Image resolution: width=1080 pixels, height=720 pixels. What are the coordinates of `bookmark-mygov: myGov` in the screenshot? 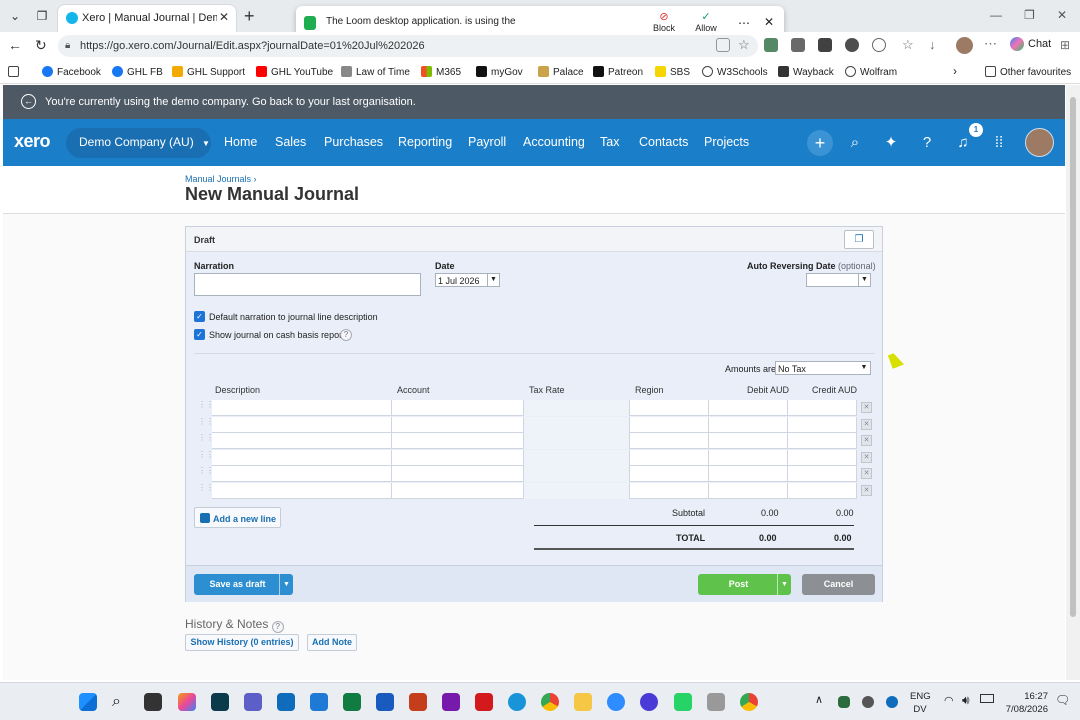 It's located at (499, 72).